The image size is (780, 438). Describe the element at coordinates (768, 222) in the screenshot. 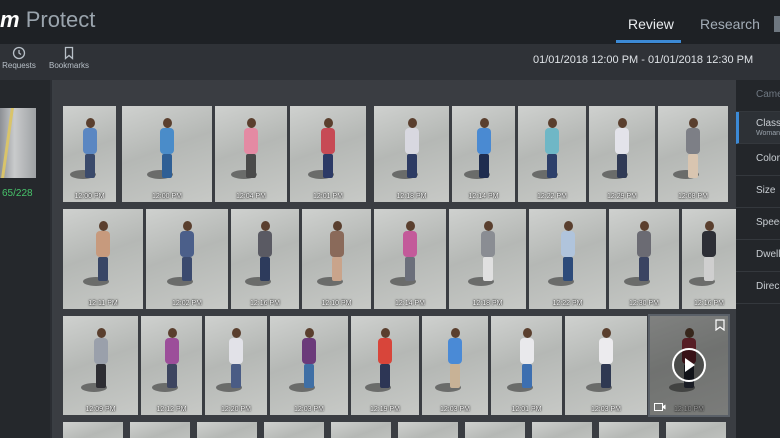

I see `filter-speed-label: Speed` at that location.